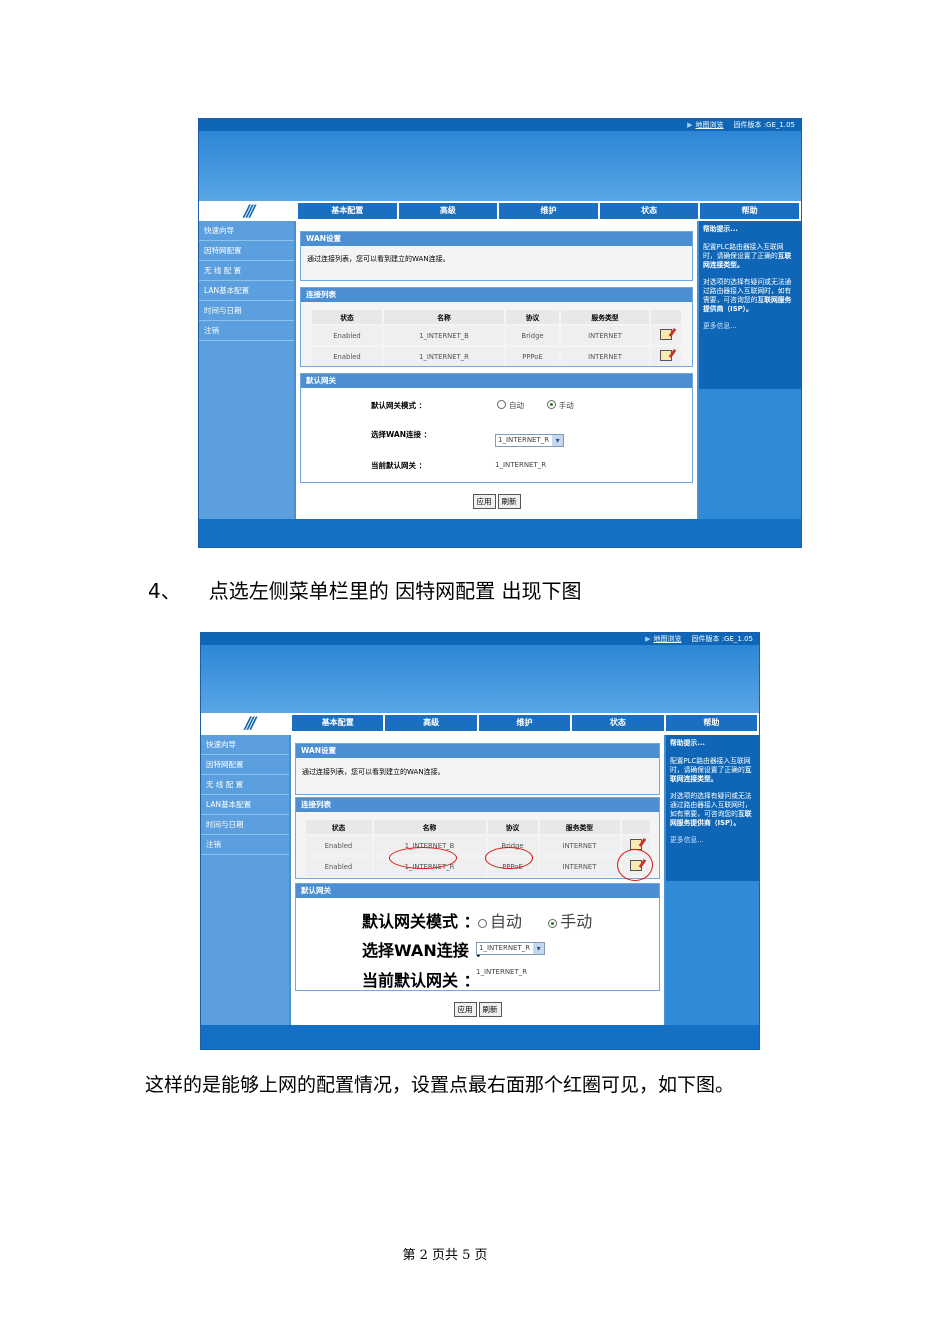  What do you see at coordinates (245, 880) in the screenshot?
I see `sidebar: 快速向导 因特网配置 无 线 配 置 LAN基本配置 时间与日期 注销` at bounding box center [245, 880].